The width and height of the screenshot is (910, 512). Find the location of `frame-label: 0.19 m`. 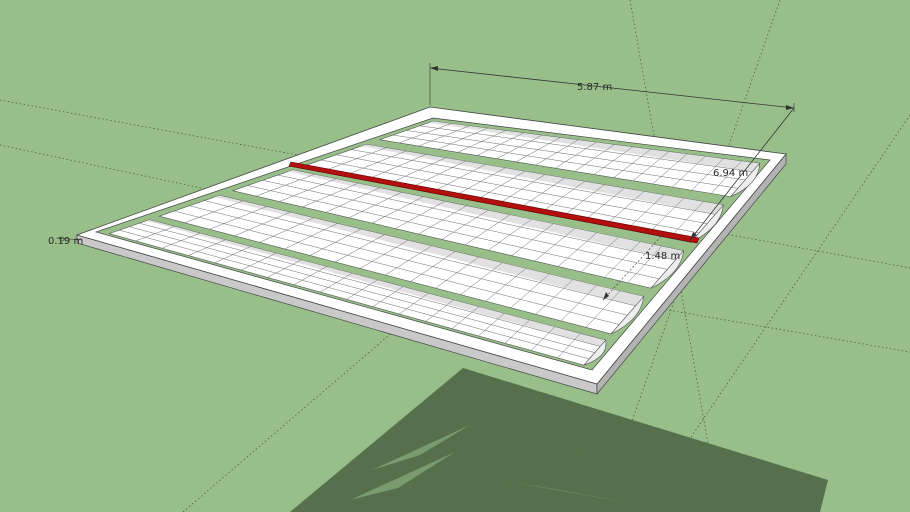

frame-label: 0.19 m is located at coordinates (65, 241).